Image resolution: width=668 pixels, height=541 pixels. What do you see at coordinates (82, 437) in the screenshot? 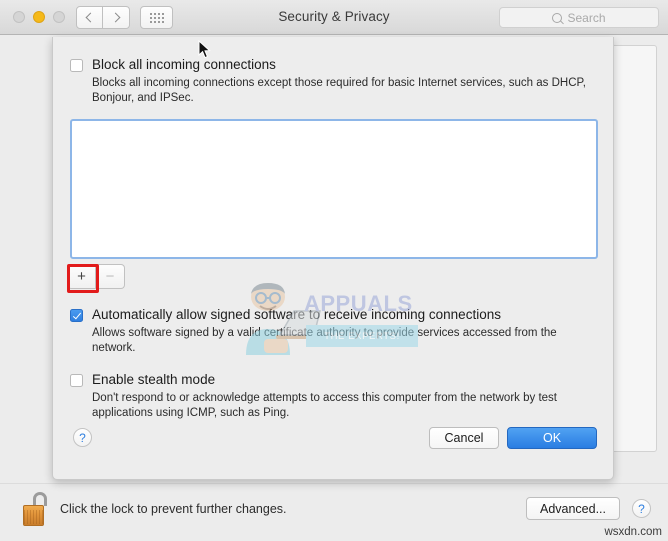
I see `sheet-help-button: ?` at bounding box center [82, 437].